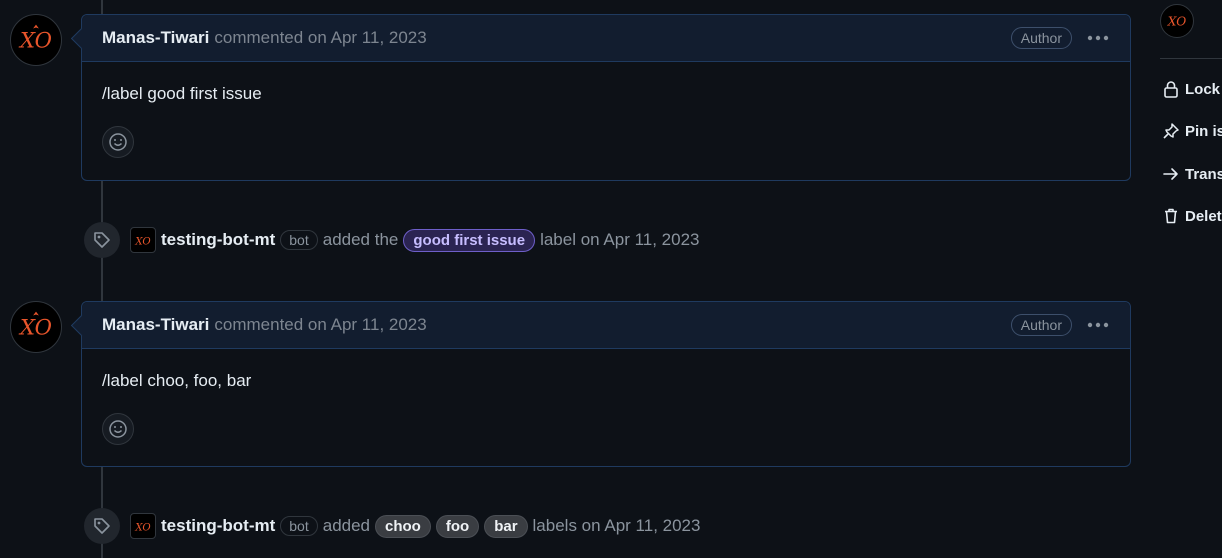  I want to click on sidebar-item-label: Transf, so click(1203, 174).